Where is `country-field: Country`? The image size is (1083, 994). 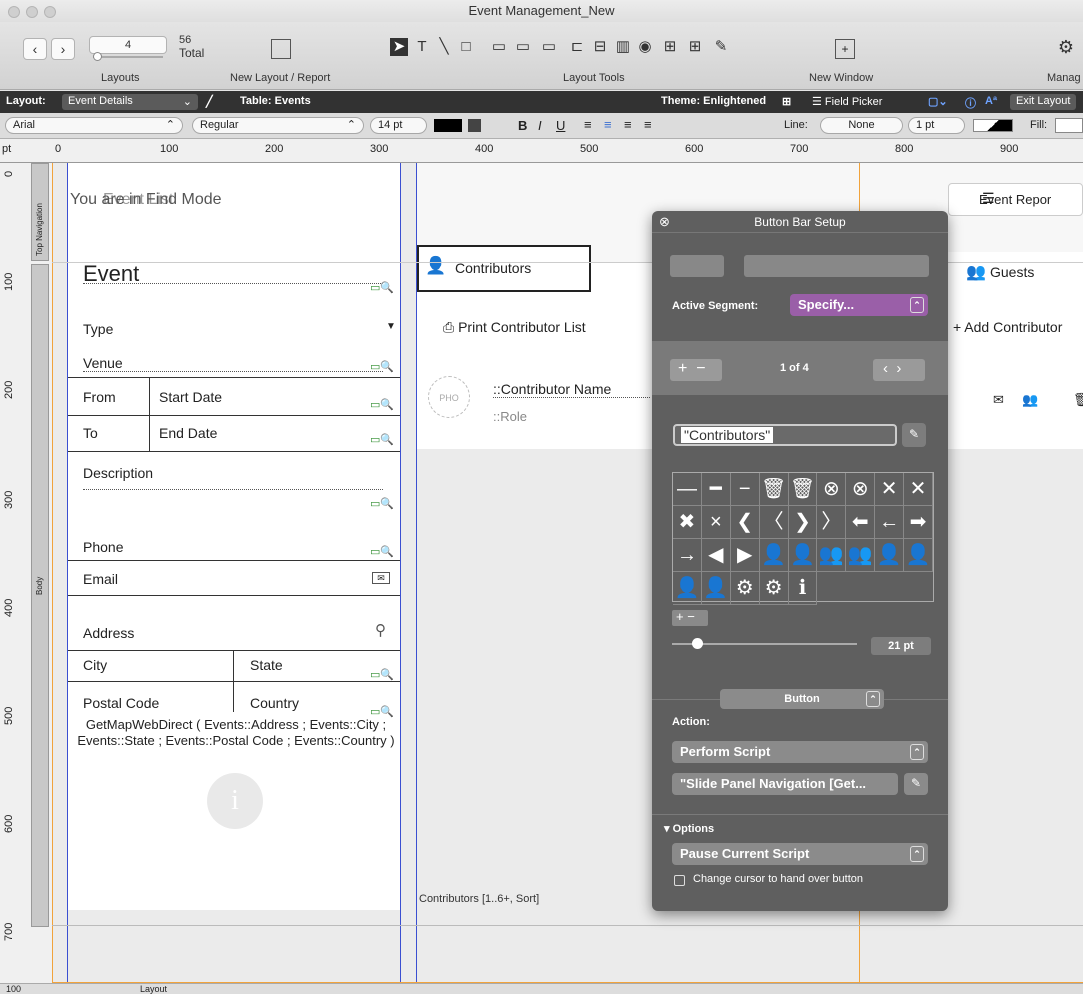 country-field: Country is located at coordinates (274, 703).